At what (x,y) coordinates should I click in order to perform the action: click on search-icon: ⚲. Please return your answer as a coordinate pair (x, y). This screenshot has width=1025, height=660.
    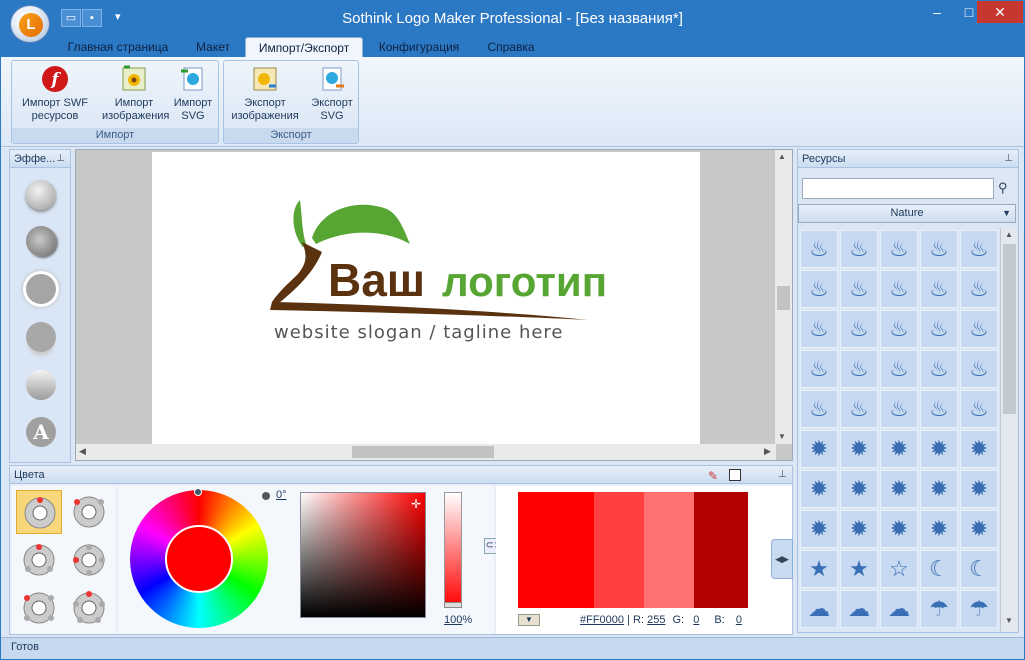
    Looking at the image, I should click on (1003, 188).